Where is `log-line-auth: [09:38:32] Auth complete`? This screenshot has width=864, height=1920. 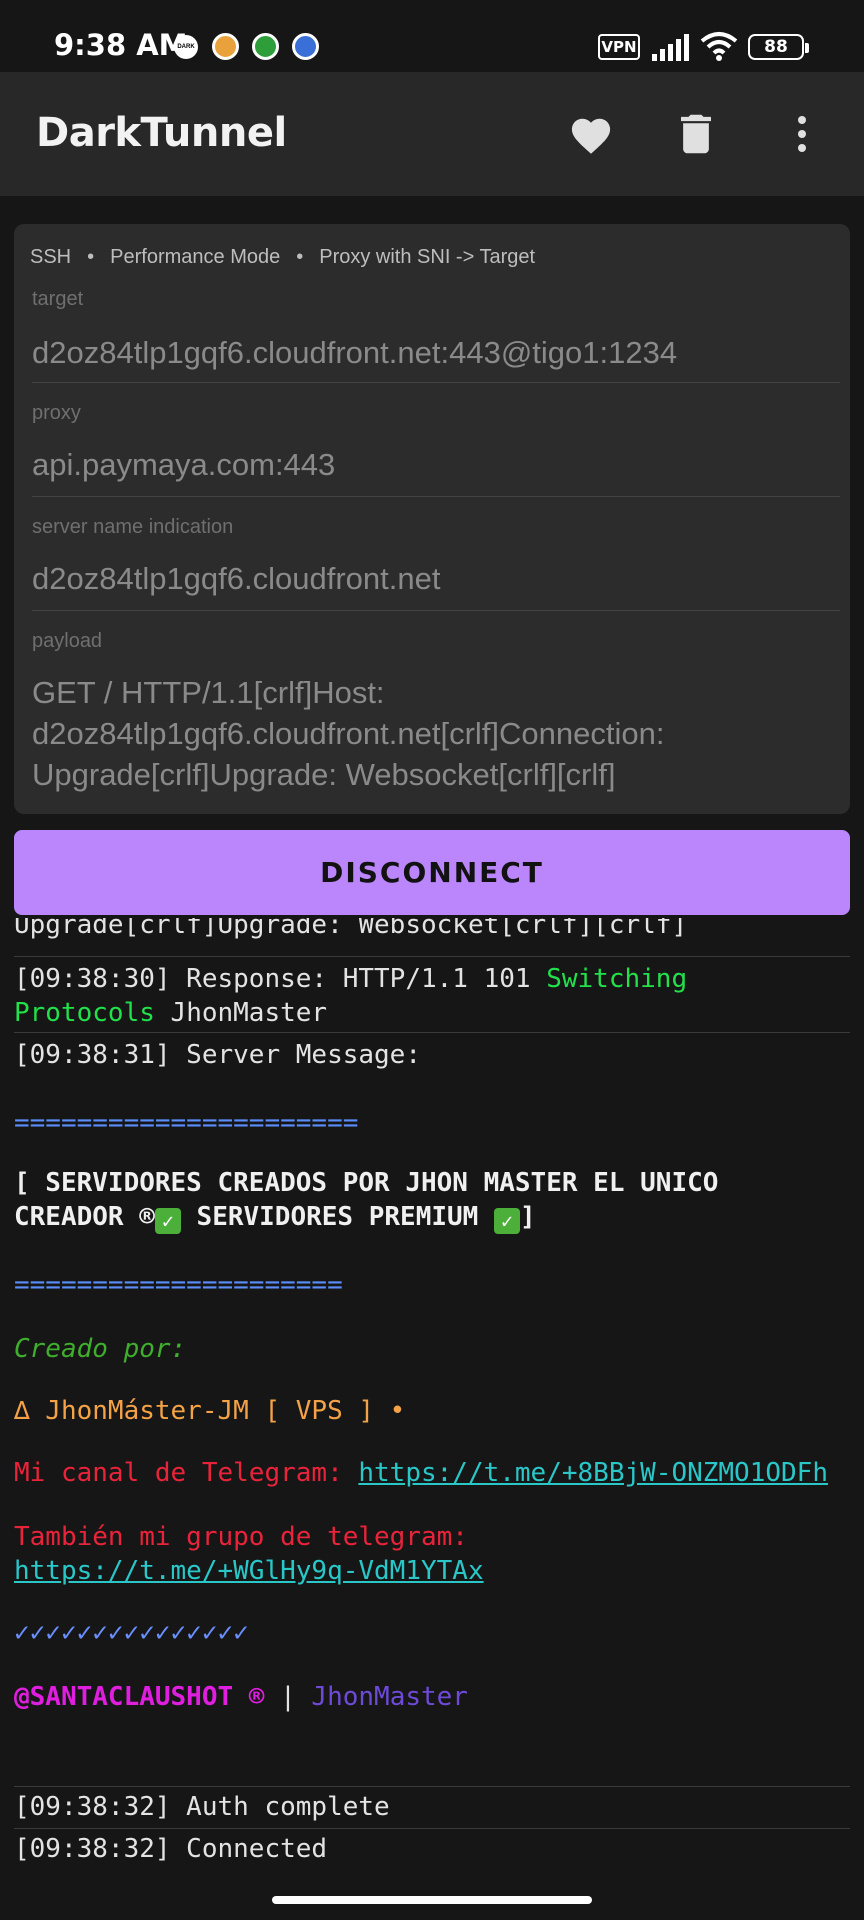 log-line-auth: [09:38:32] Auth complete is located at coordinates (202, 1807).